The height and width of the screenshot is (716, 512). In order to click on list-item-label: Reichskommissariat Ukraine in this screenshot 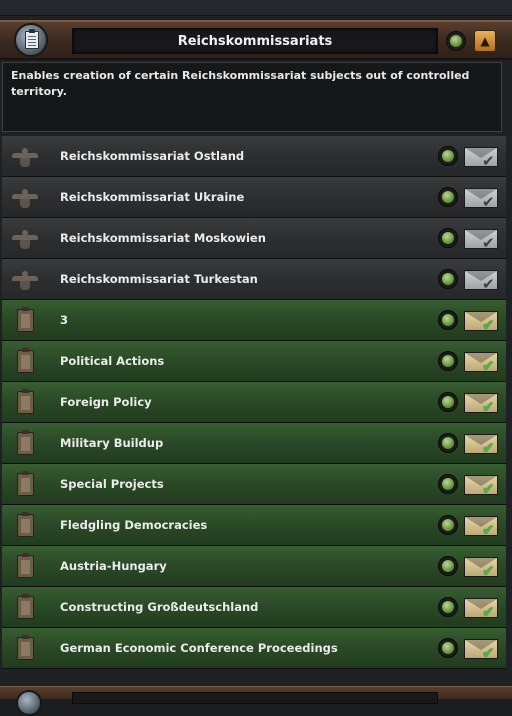, I will do `click(152, 197)`.